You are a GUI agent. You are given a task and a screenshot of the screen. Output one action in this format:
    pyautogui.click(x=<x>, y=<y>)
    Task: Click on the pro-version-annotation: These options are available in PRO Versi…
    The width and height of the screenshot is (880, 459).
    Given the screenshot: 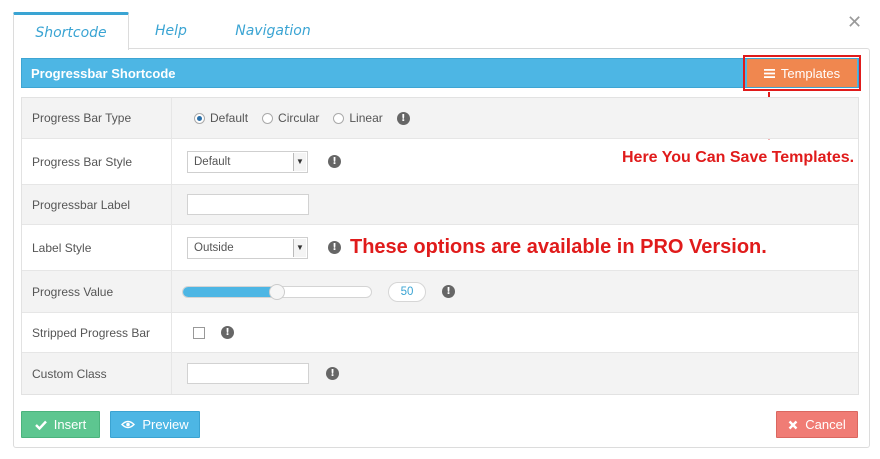 What is the action you would take?
    pyautogui.click(x=558, y=247)
    